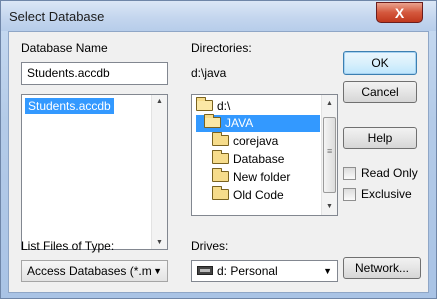  I want to click on file-type-select: Access Databases (*.m ▼, so click(94, 271).